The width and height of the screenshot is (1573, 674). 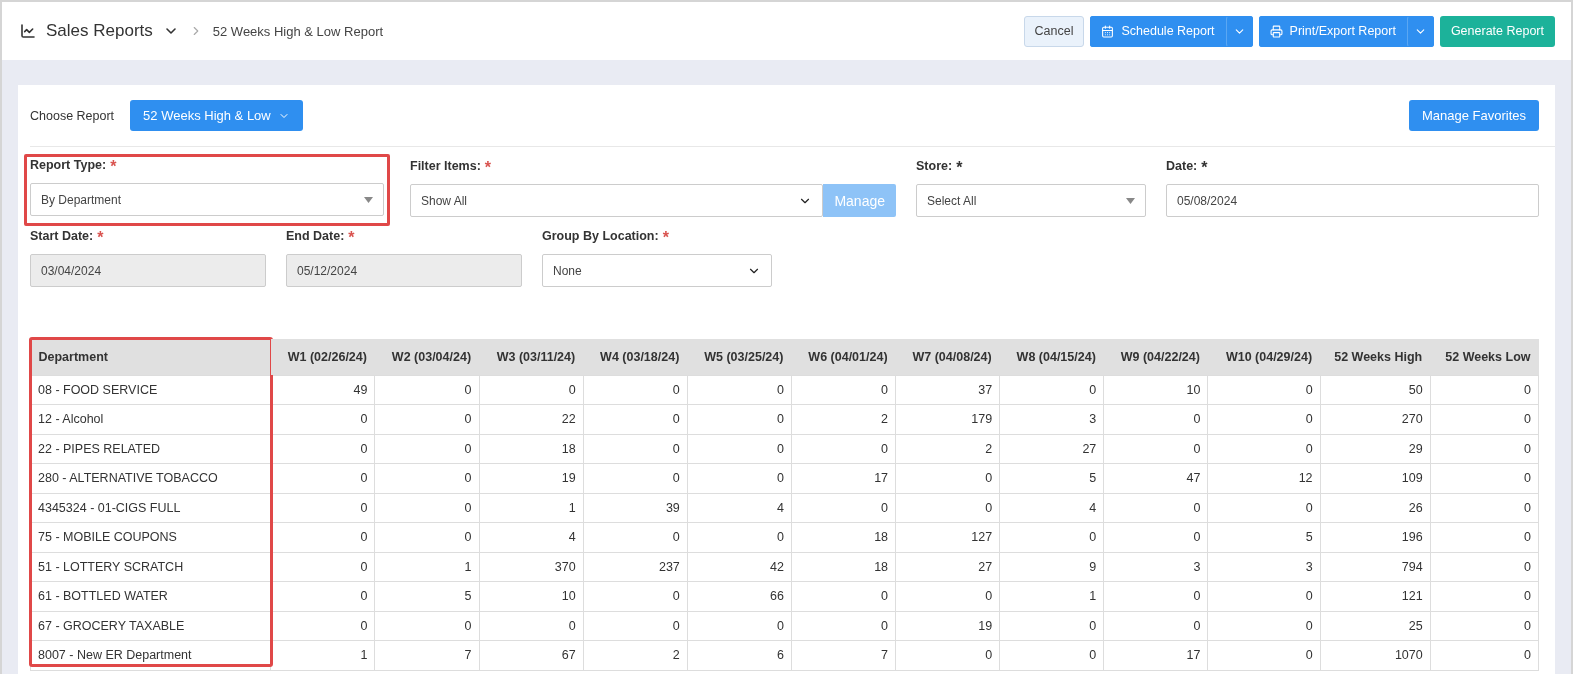 What do you see at coordinates (947, 390) in the screenshot?
I see `table-cell: 37` at bounding box center [947, 390].